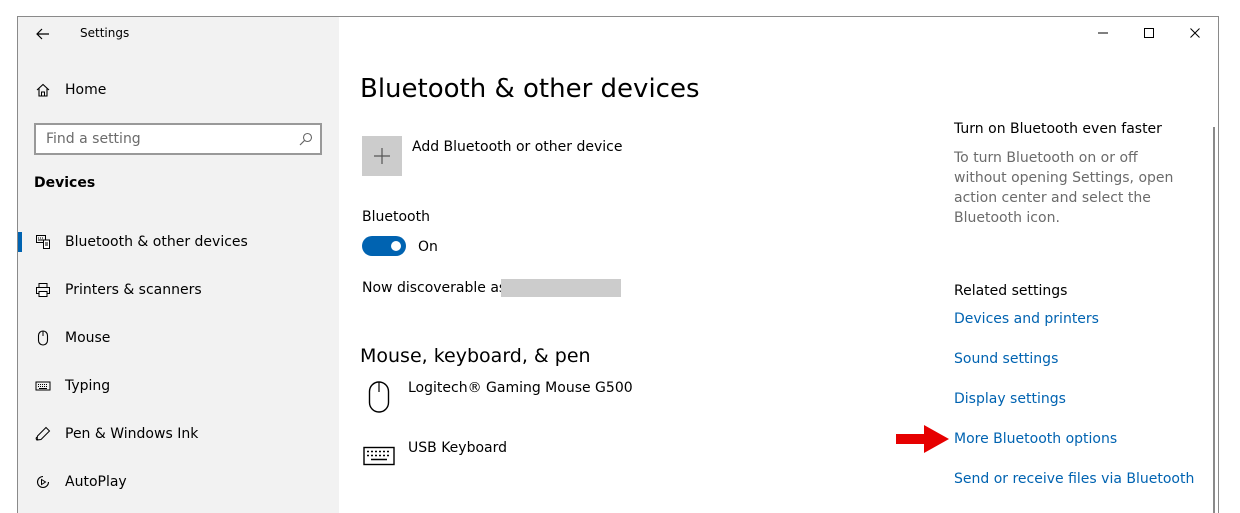  I want to click on page-title: Bluetooth & other devices, so click(530, 89).